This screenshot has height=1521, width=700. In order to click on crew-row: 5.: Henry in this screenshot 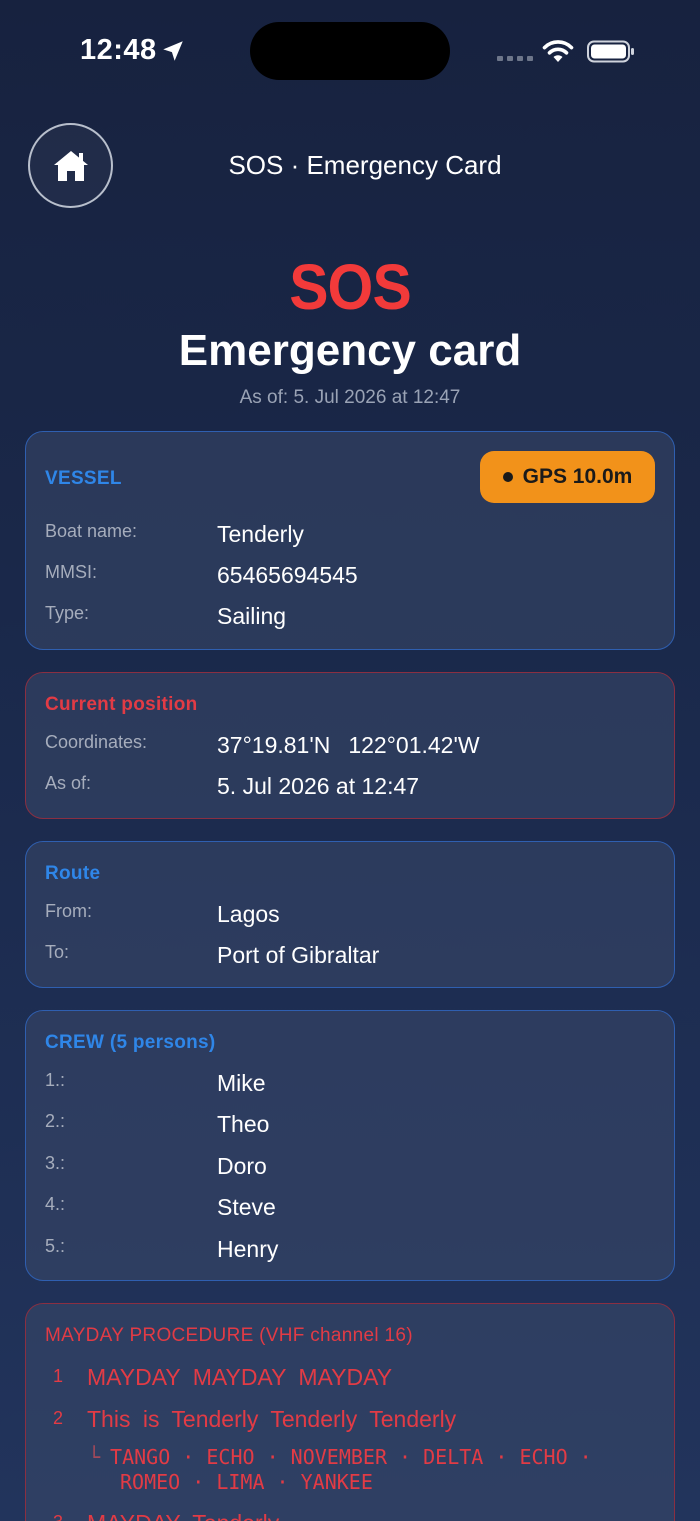, I will do `click(355, 1251)`.